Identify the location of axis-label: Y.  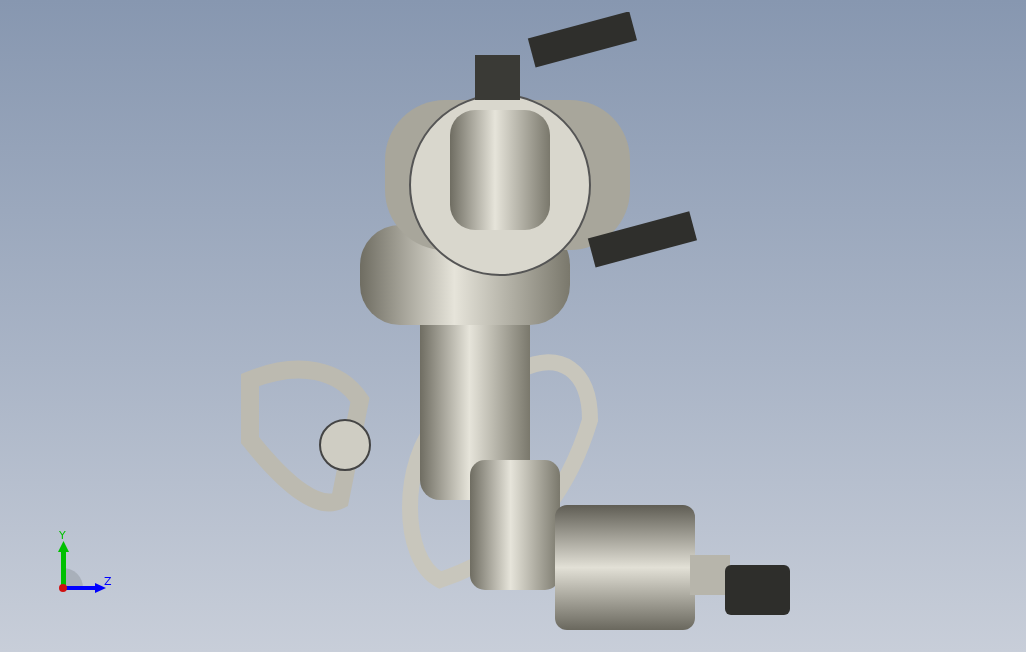
(62, 535).